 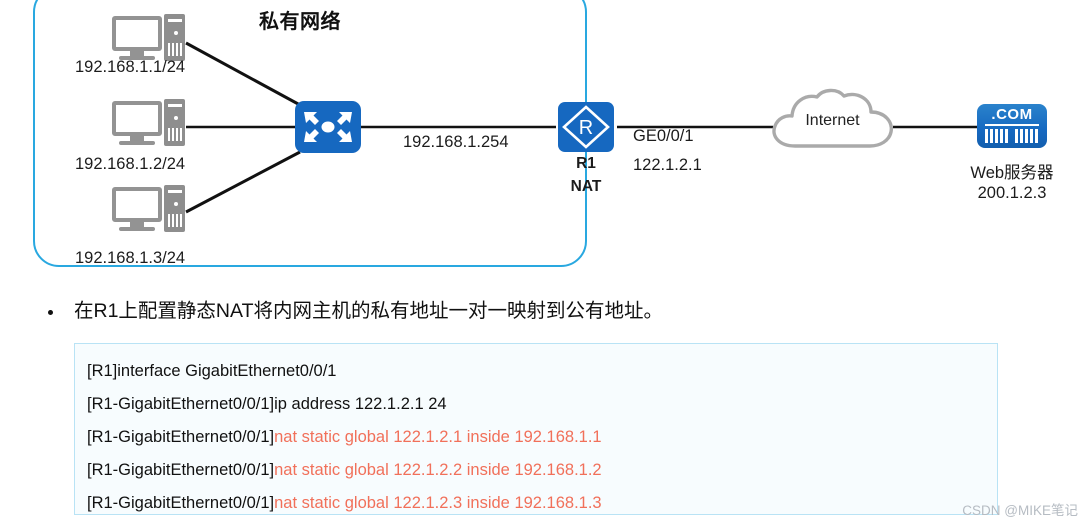 I want to click on web-server-bars-right, so click(x=1027, y=136).